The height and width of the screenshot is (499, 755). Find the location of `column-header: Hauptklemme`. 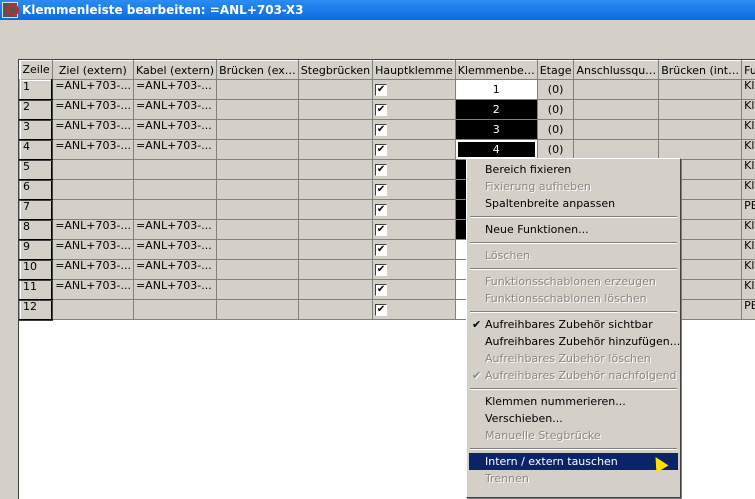

column-header: Hauptklemme is located at coordinates (414, 70).